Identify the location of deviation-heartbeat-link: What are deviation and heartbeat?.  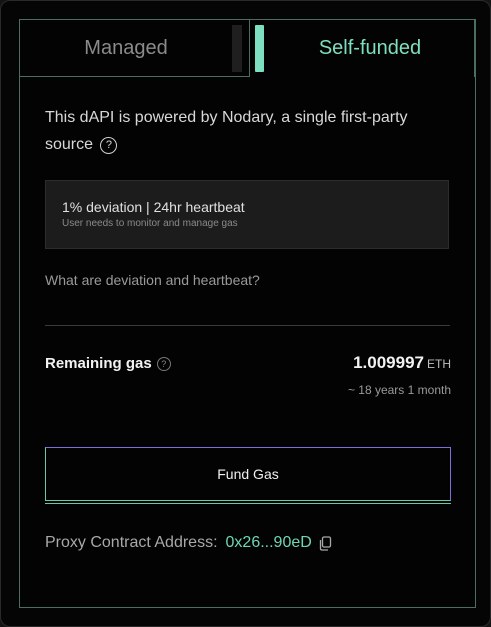
(152, 280).